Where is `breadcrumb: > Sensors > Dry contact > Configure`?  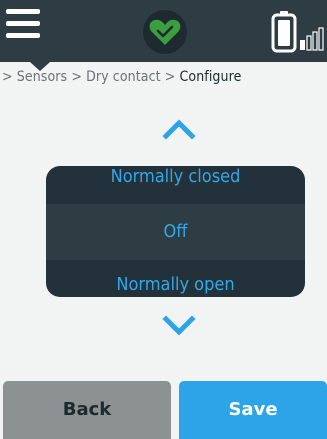 breadcrumb: > Sensors > Dry contact > Configure is located at coordinates (163, 77).